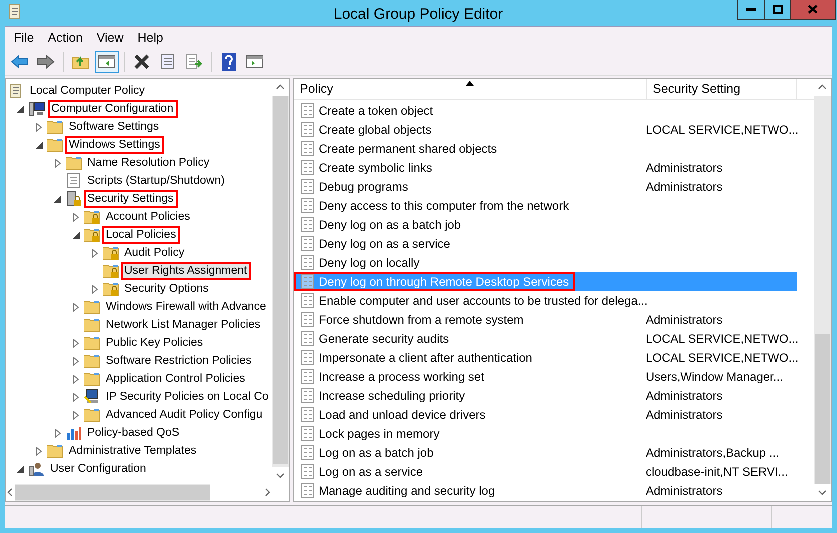 Image resolution: width=837 pixels, height=533 pixels. Describe the element at coordinates (722, 89) in the screenshot. I see `column-header: Security Setting` at that location.